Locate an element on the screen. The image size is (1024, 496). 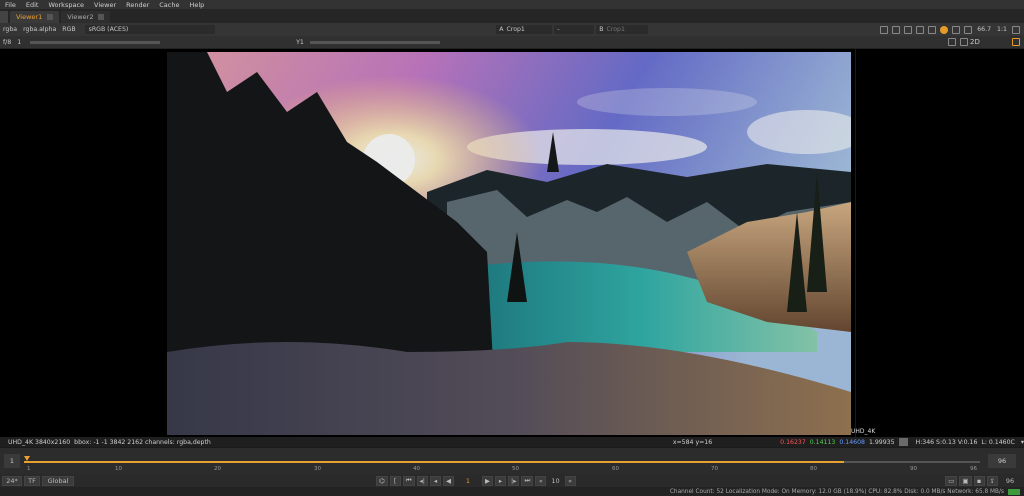
gamma-field: 1 is located at coordinates (302, 42).